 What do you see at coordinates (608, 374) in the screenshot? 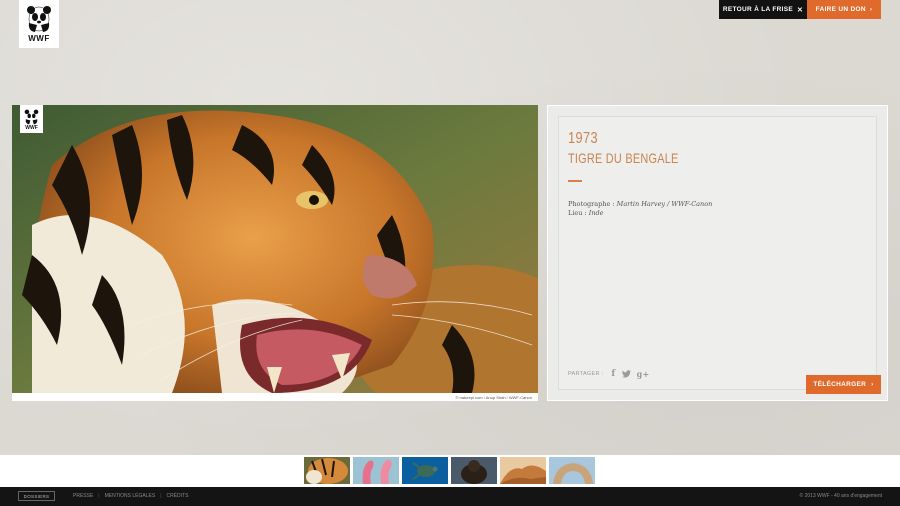
I see `share-bar: PARTAGER : f g+` at bounding box center [608, 374].